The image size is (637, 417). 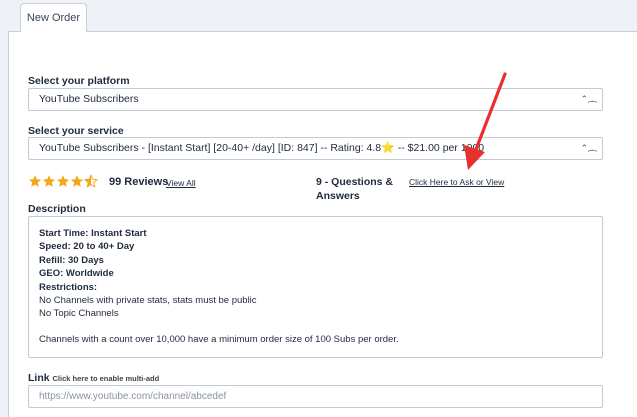 I want to click on desc-speed: Speed: 20 to 40+ Day, so click(x=87, y=247).